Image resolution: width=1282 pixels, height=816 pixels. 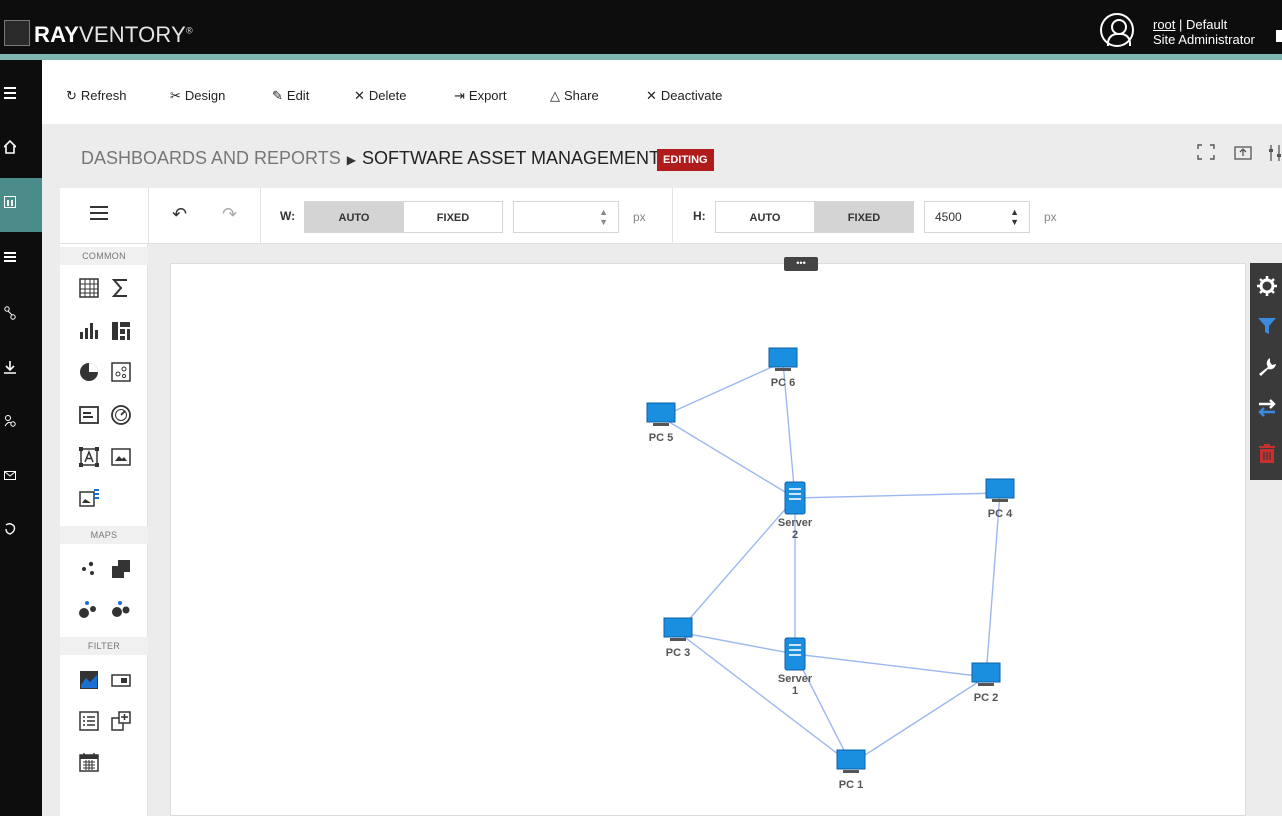 I want to click on settings-gear-icon, so click(x=1267, y=286).